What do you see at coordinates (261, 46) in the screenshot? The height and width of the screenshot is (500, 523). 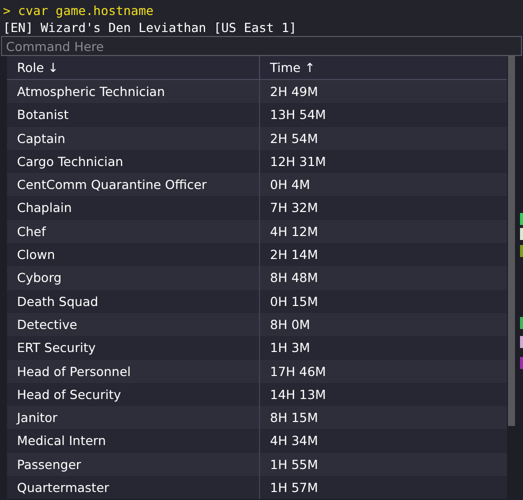 I see `command-field: Command Here` at bounding box center [261, 46].